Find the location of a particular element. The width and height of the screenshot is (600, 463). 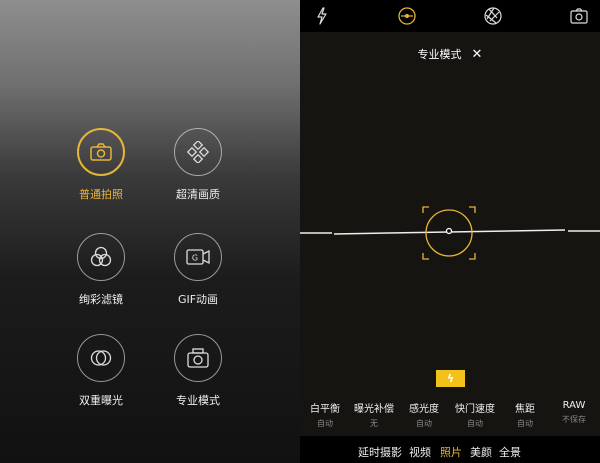

param-name: RAW is located at coordinates (574, 405).